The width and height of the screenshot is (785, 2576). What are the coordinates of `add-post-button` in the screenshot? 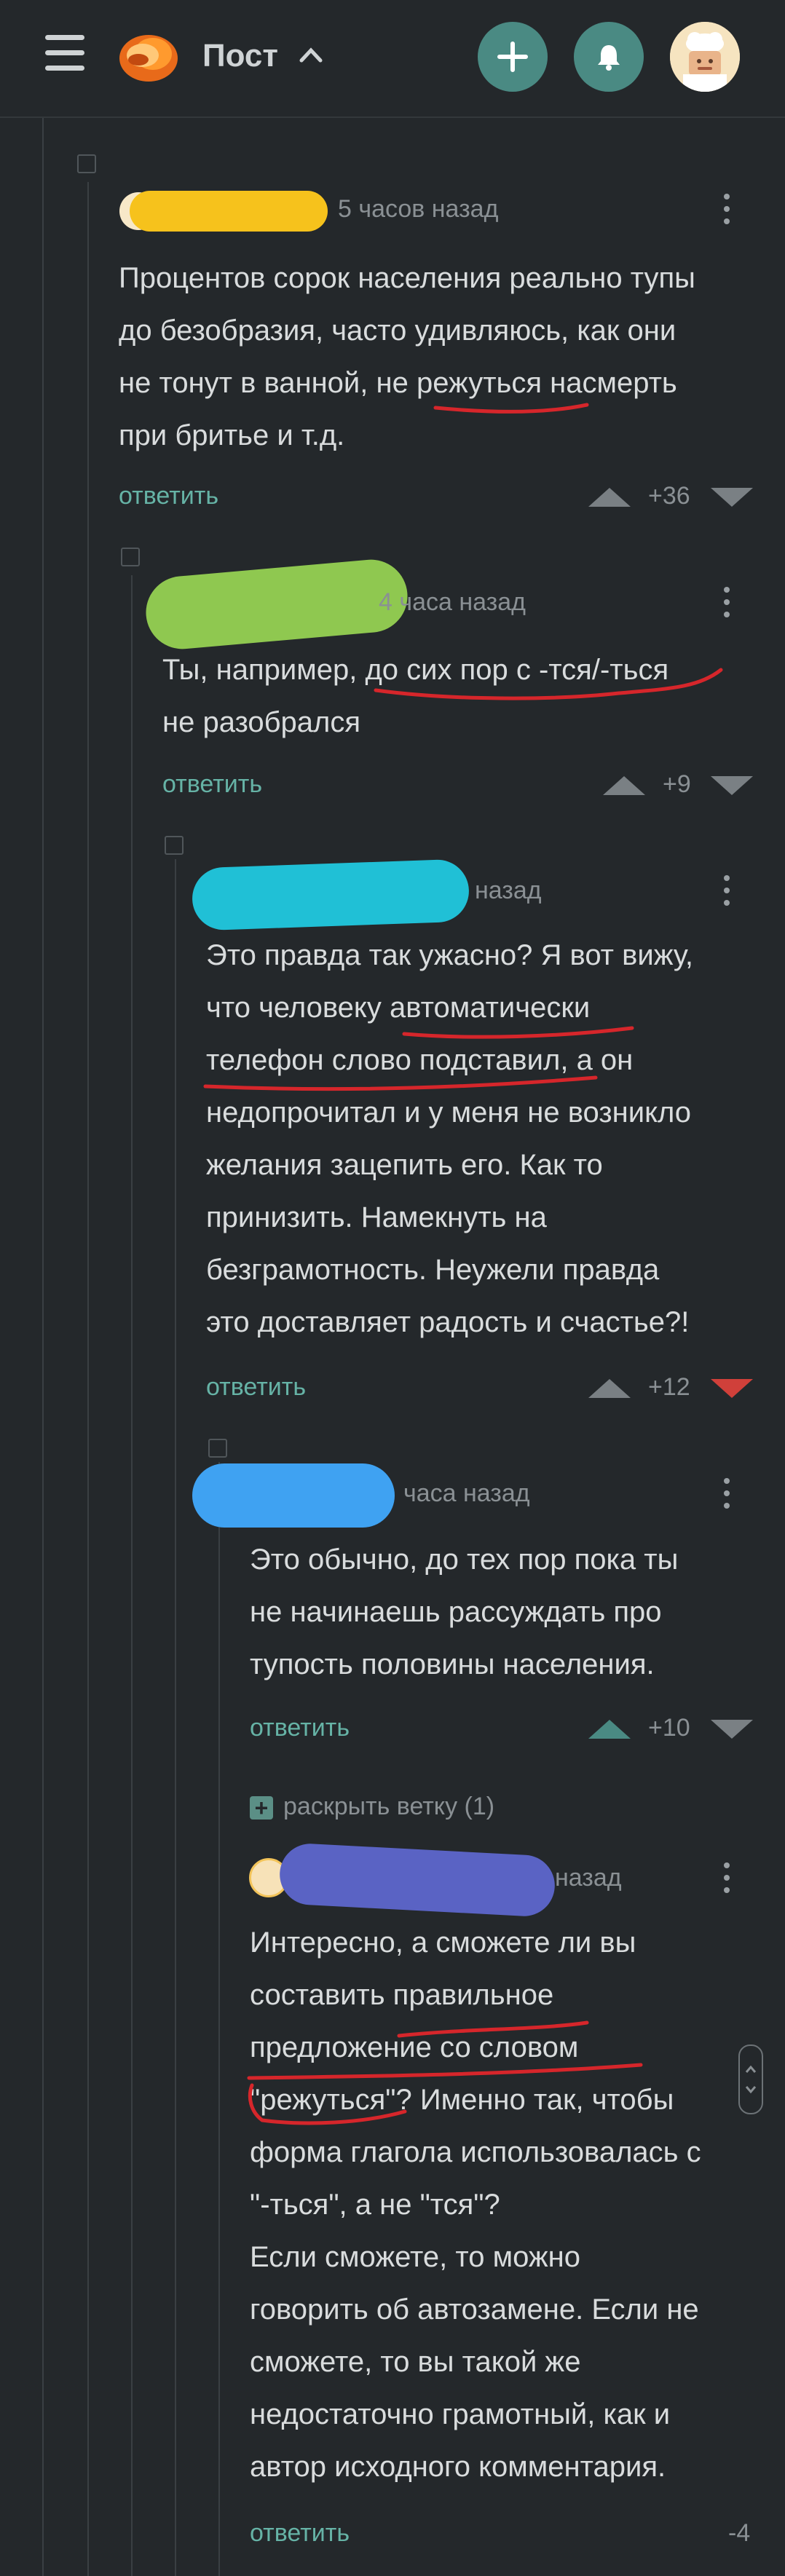 It's located at (513, 57).